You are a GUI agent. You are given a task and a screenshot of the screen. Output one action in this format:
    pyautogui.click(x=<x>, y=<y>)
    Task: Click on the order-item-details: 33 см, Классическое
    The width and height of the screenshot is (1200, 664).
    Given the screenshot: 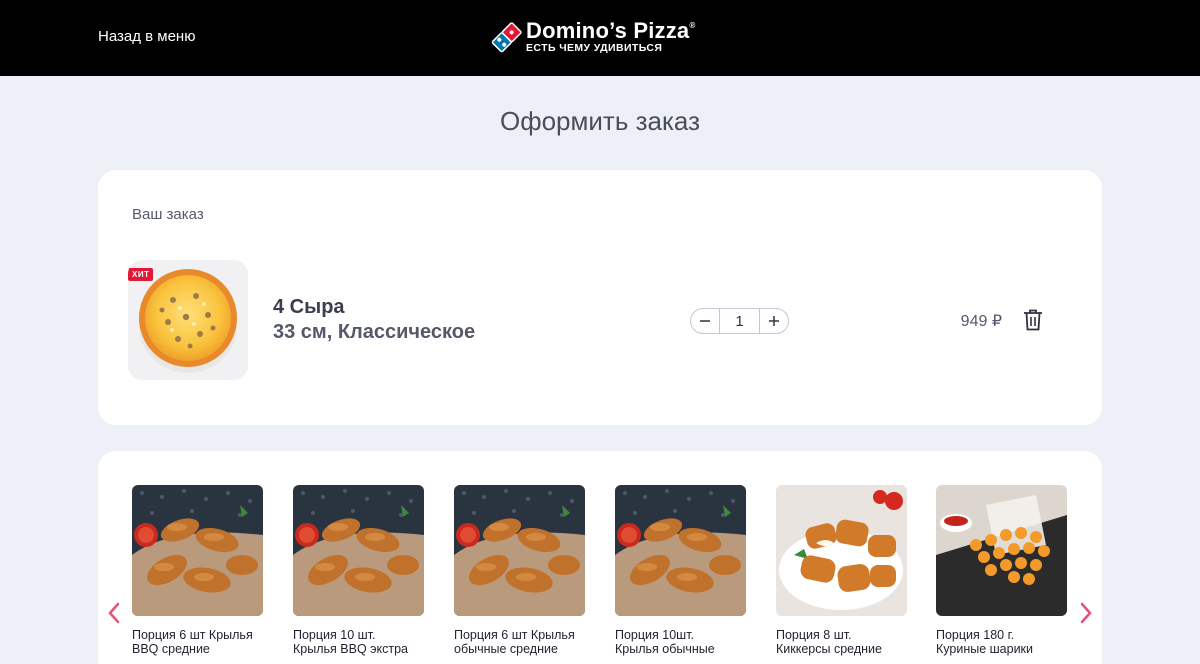 What is the action you would take?
    pyautogui.click(x=374, y=332)
    